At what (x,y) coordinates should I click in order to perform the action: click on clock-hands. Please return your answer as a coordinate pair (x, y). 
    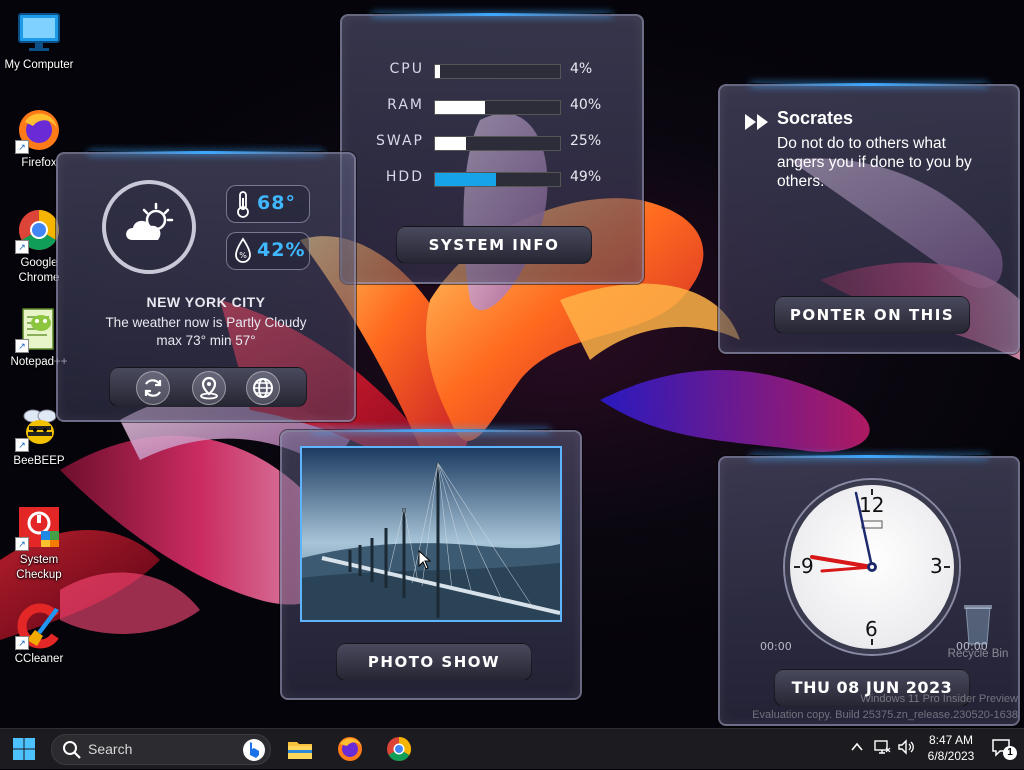
    Looking at the image, I should click on (872, 567).